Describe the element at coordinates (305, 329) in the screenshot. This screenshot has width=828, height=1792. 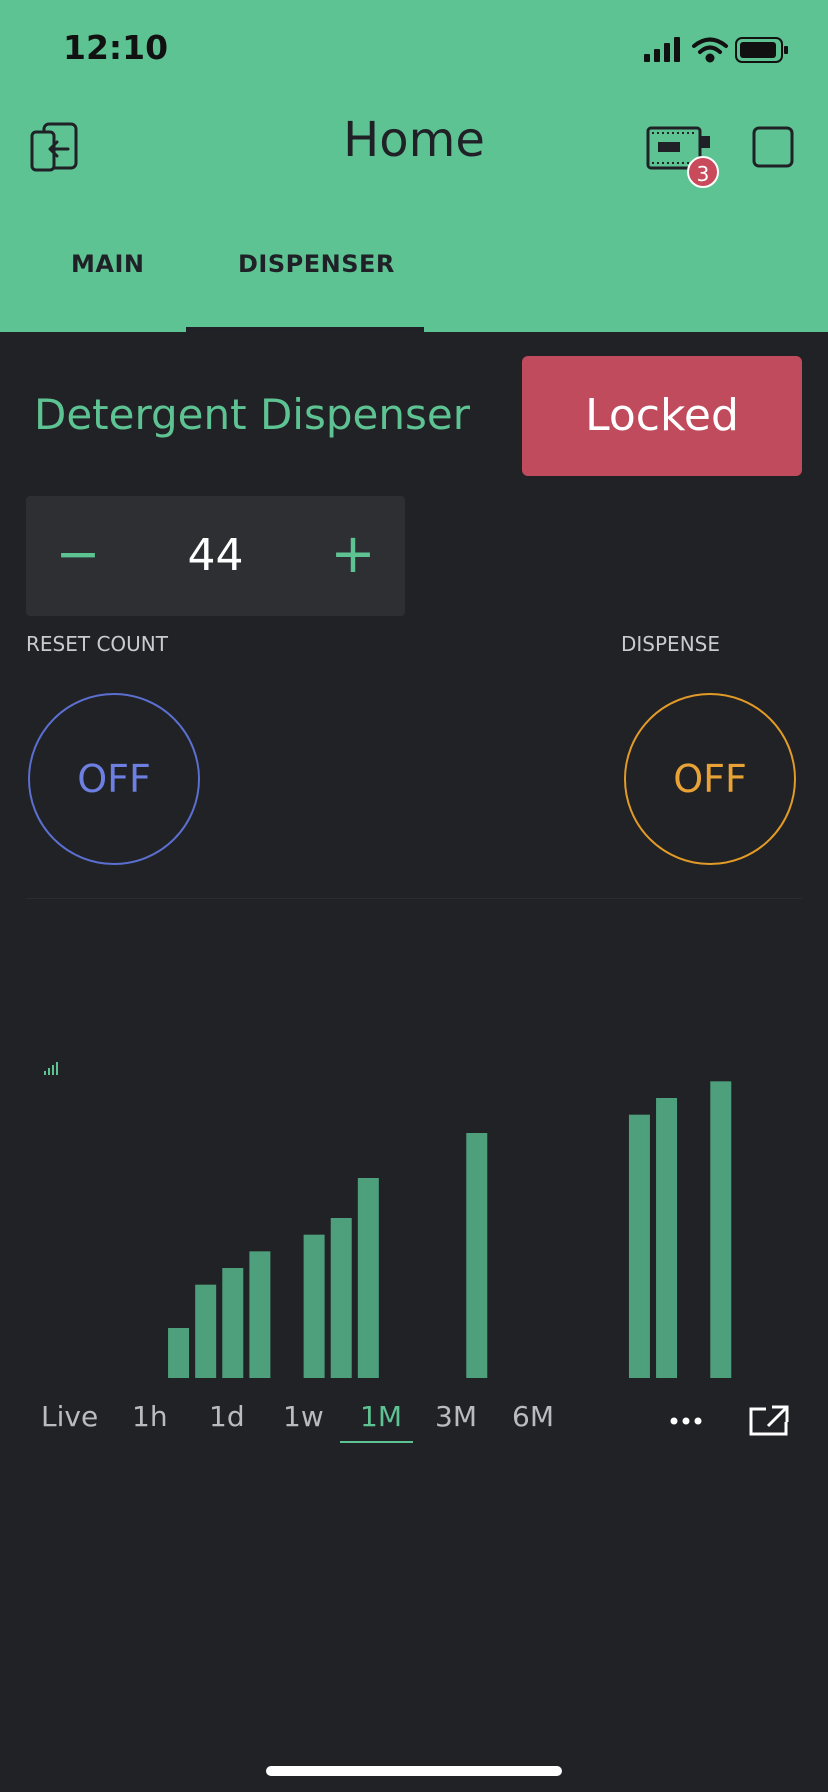
I see `active-tab-indicator` at that location.